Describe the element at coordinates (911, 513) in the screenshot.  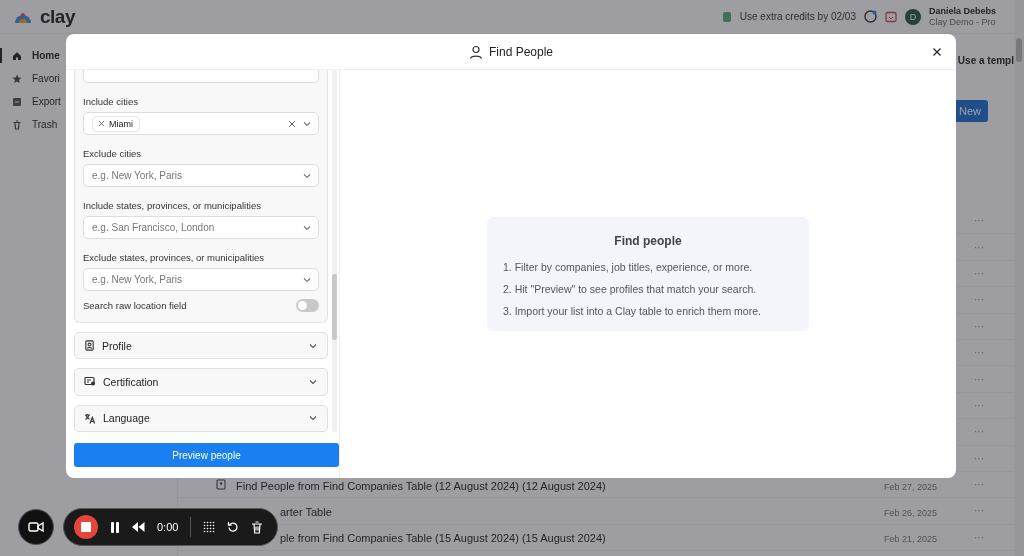
I see `table-date: Feb 26, 2025` at that location.